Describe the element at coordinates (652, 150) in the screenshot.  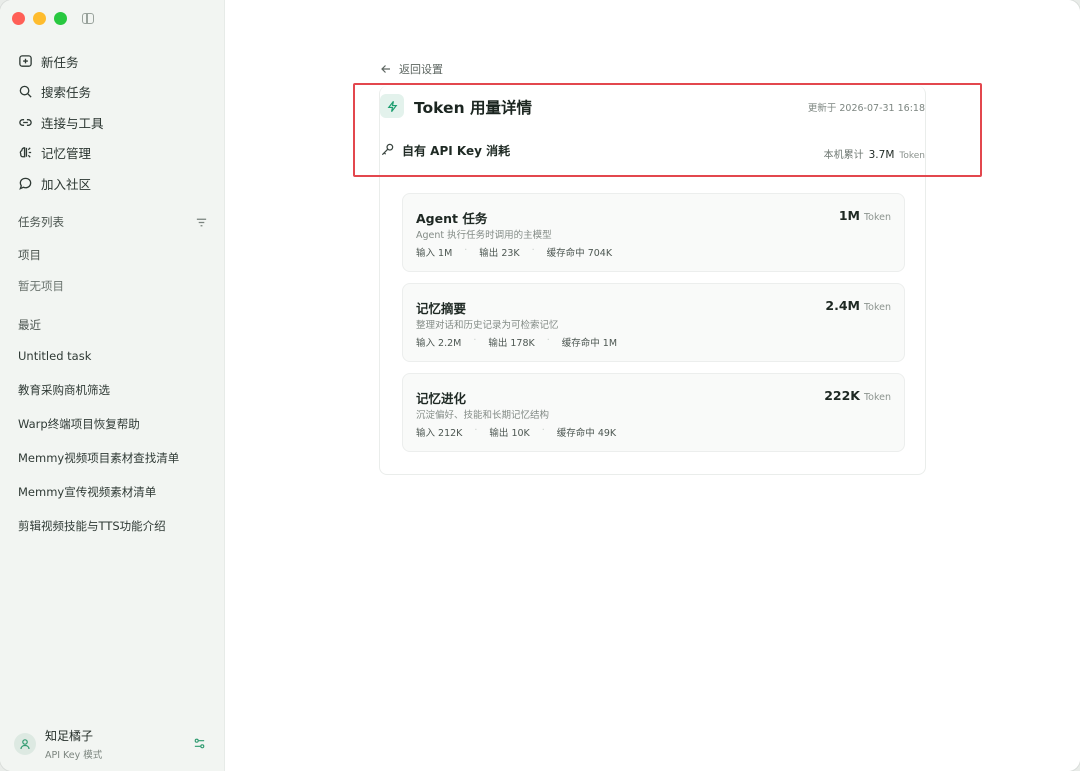
I see `own-api-key-header: 自有 API Key 消耗 本机累计 3.7M Token` at that location.